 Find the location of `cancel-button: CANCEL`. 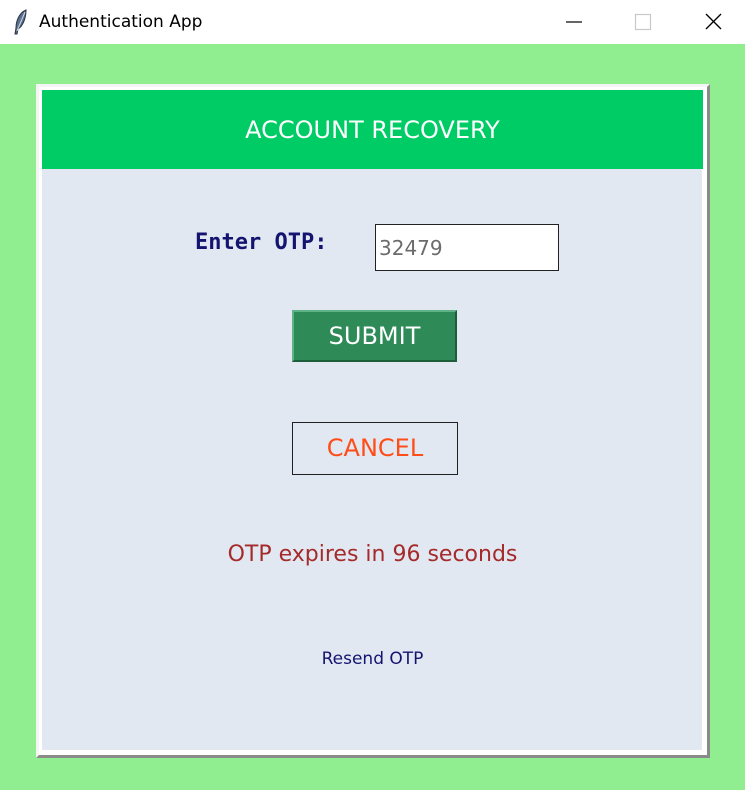

cancel-button: CANCEL is located at coordinates (375, 448).